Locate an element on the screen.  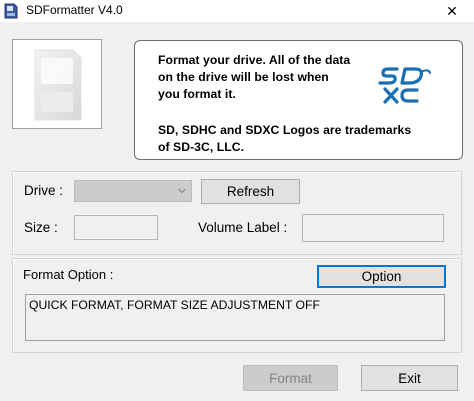
sd-card-graphic is located at coordinates (58, 85).